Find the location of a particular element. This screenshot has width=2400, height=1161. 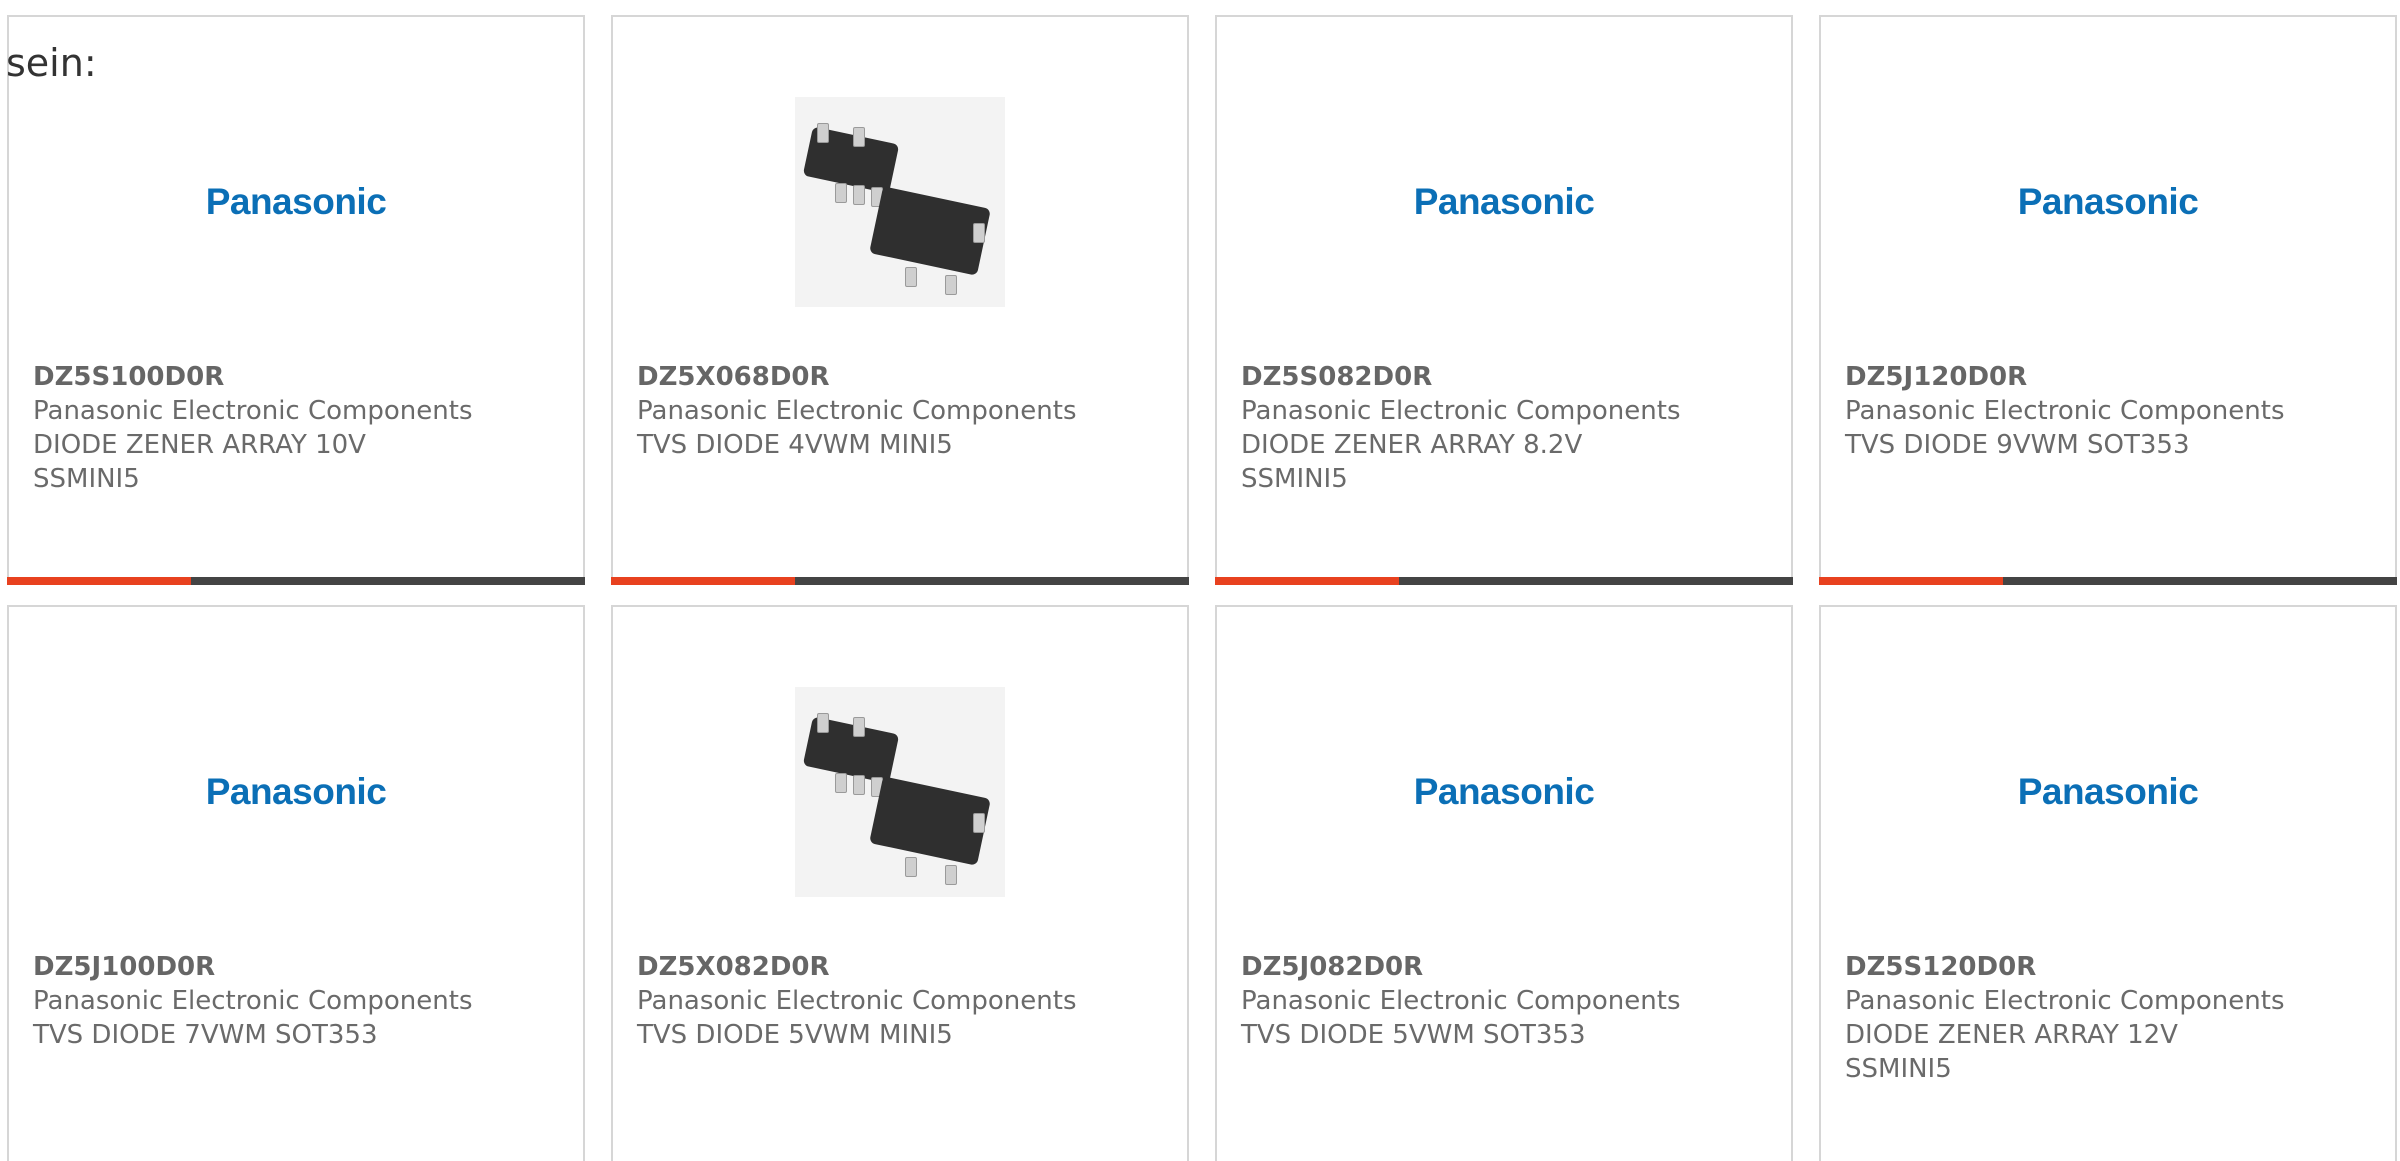

product-description: DIODE ZENER ARRAY 12V SSMINI5 is located at coordinates (2011, 1052).